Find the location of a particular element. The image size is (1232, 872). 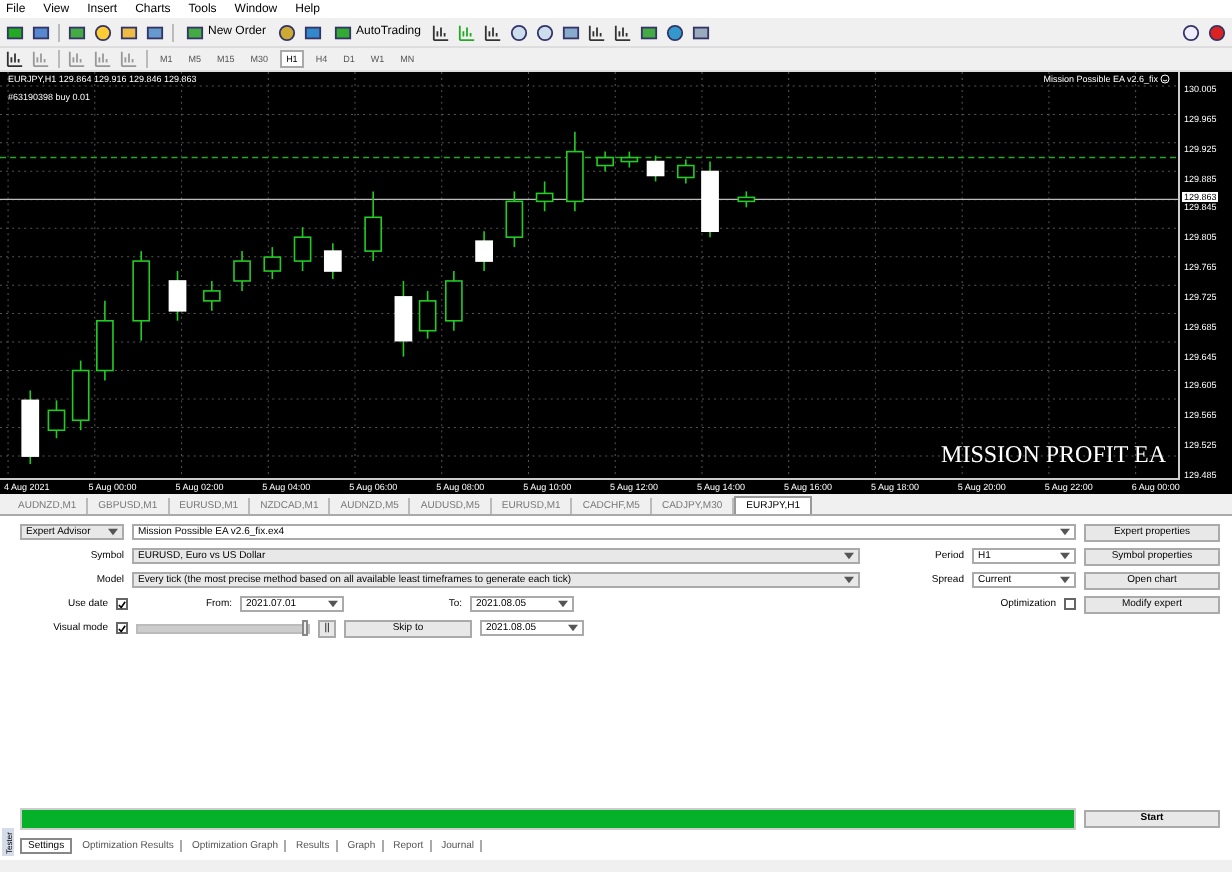

chart-overlay-text: MISSION PROFIT EA is located at coordinates (1053, 455).